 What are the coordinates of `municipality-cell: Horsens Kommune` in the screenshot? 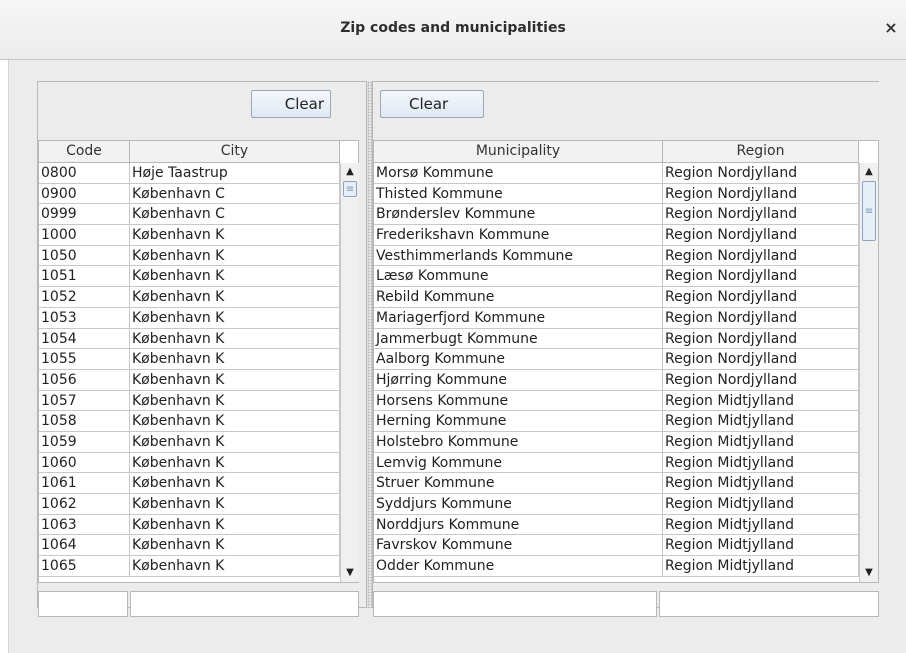 It's located at (518, 401).